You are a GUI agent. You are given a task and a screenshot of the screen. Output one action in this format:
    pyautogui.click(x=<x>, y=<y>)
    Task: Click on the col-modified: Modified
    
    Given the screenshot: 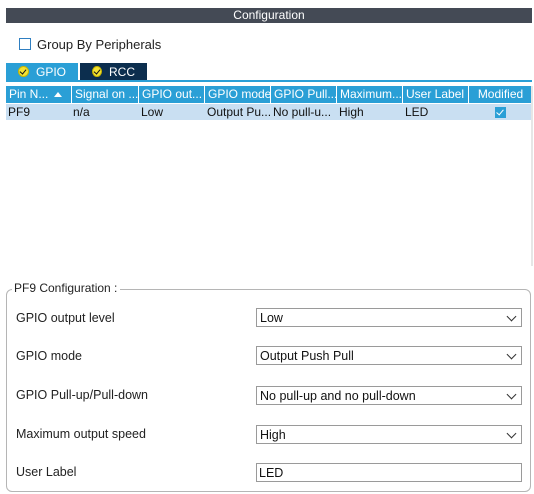 What is the action you would take?
    pyautogui.click(x=500, y=94)
    